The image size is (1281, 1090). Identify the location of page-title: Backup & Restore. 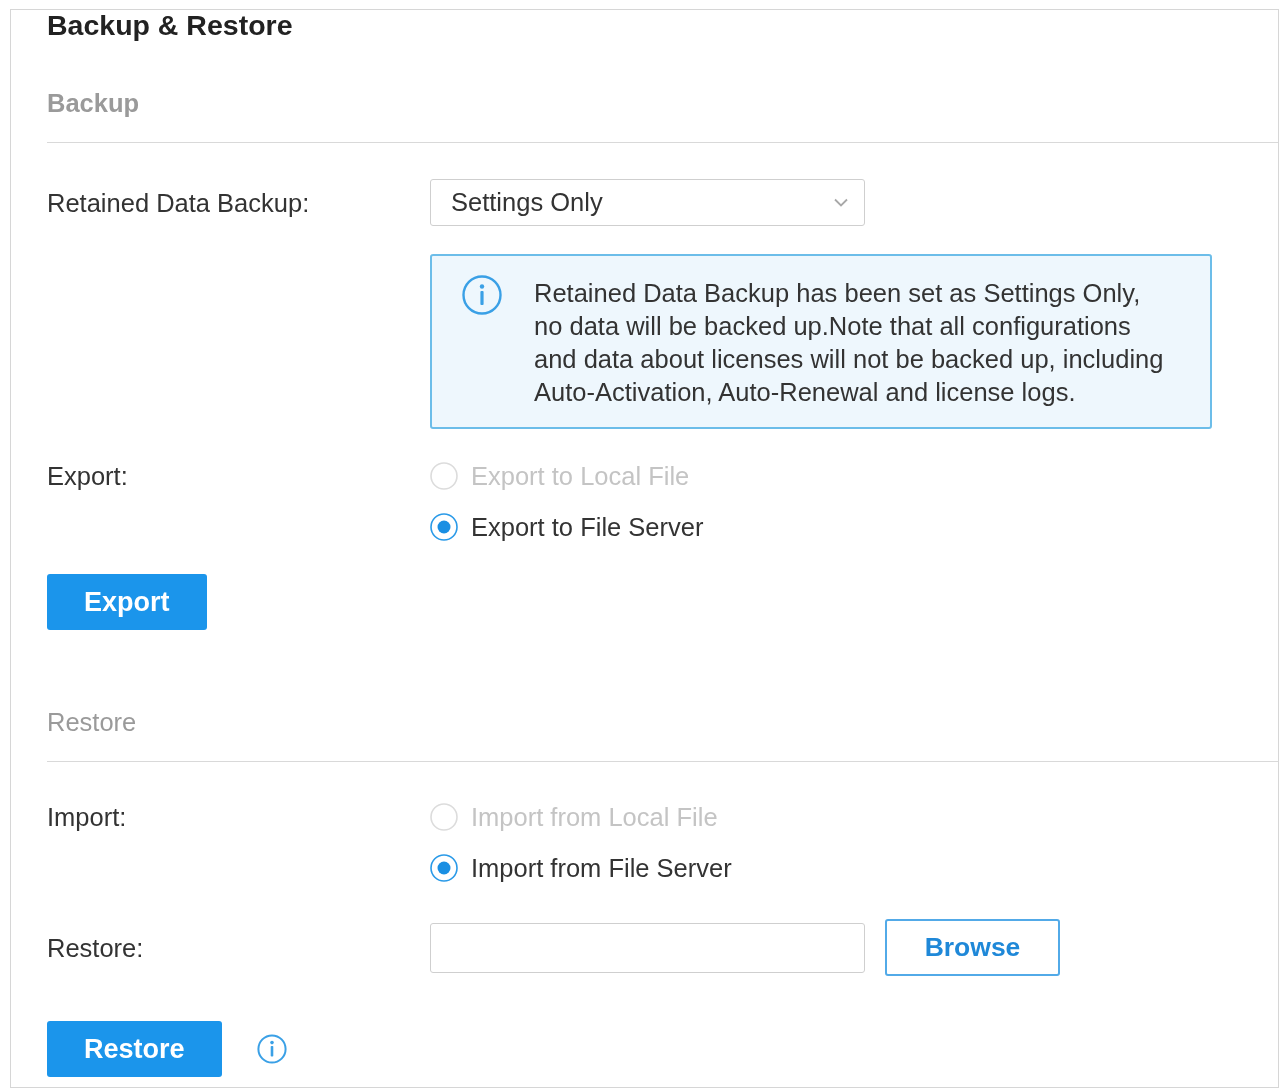
(170, 25).